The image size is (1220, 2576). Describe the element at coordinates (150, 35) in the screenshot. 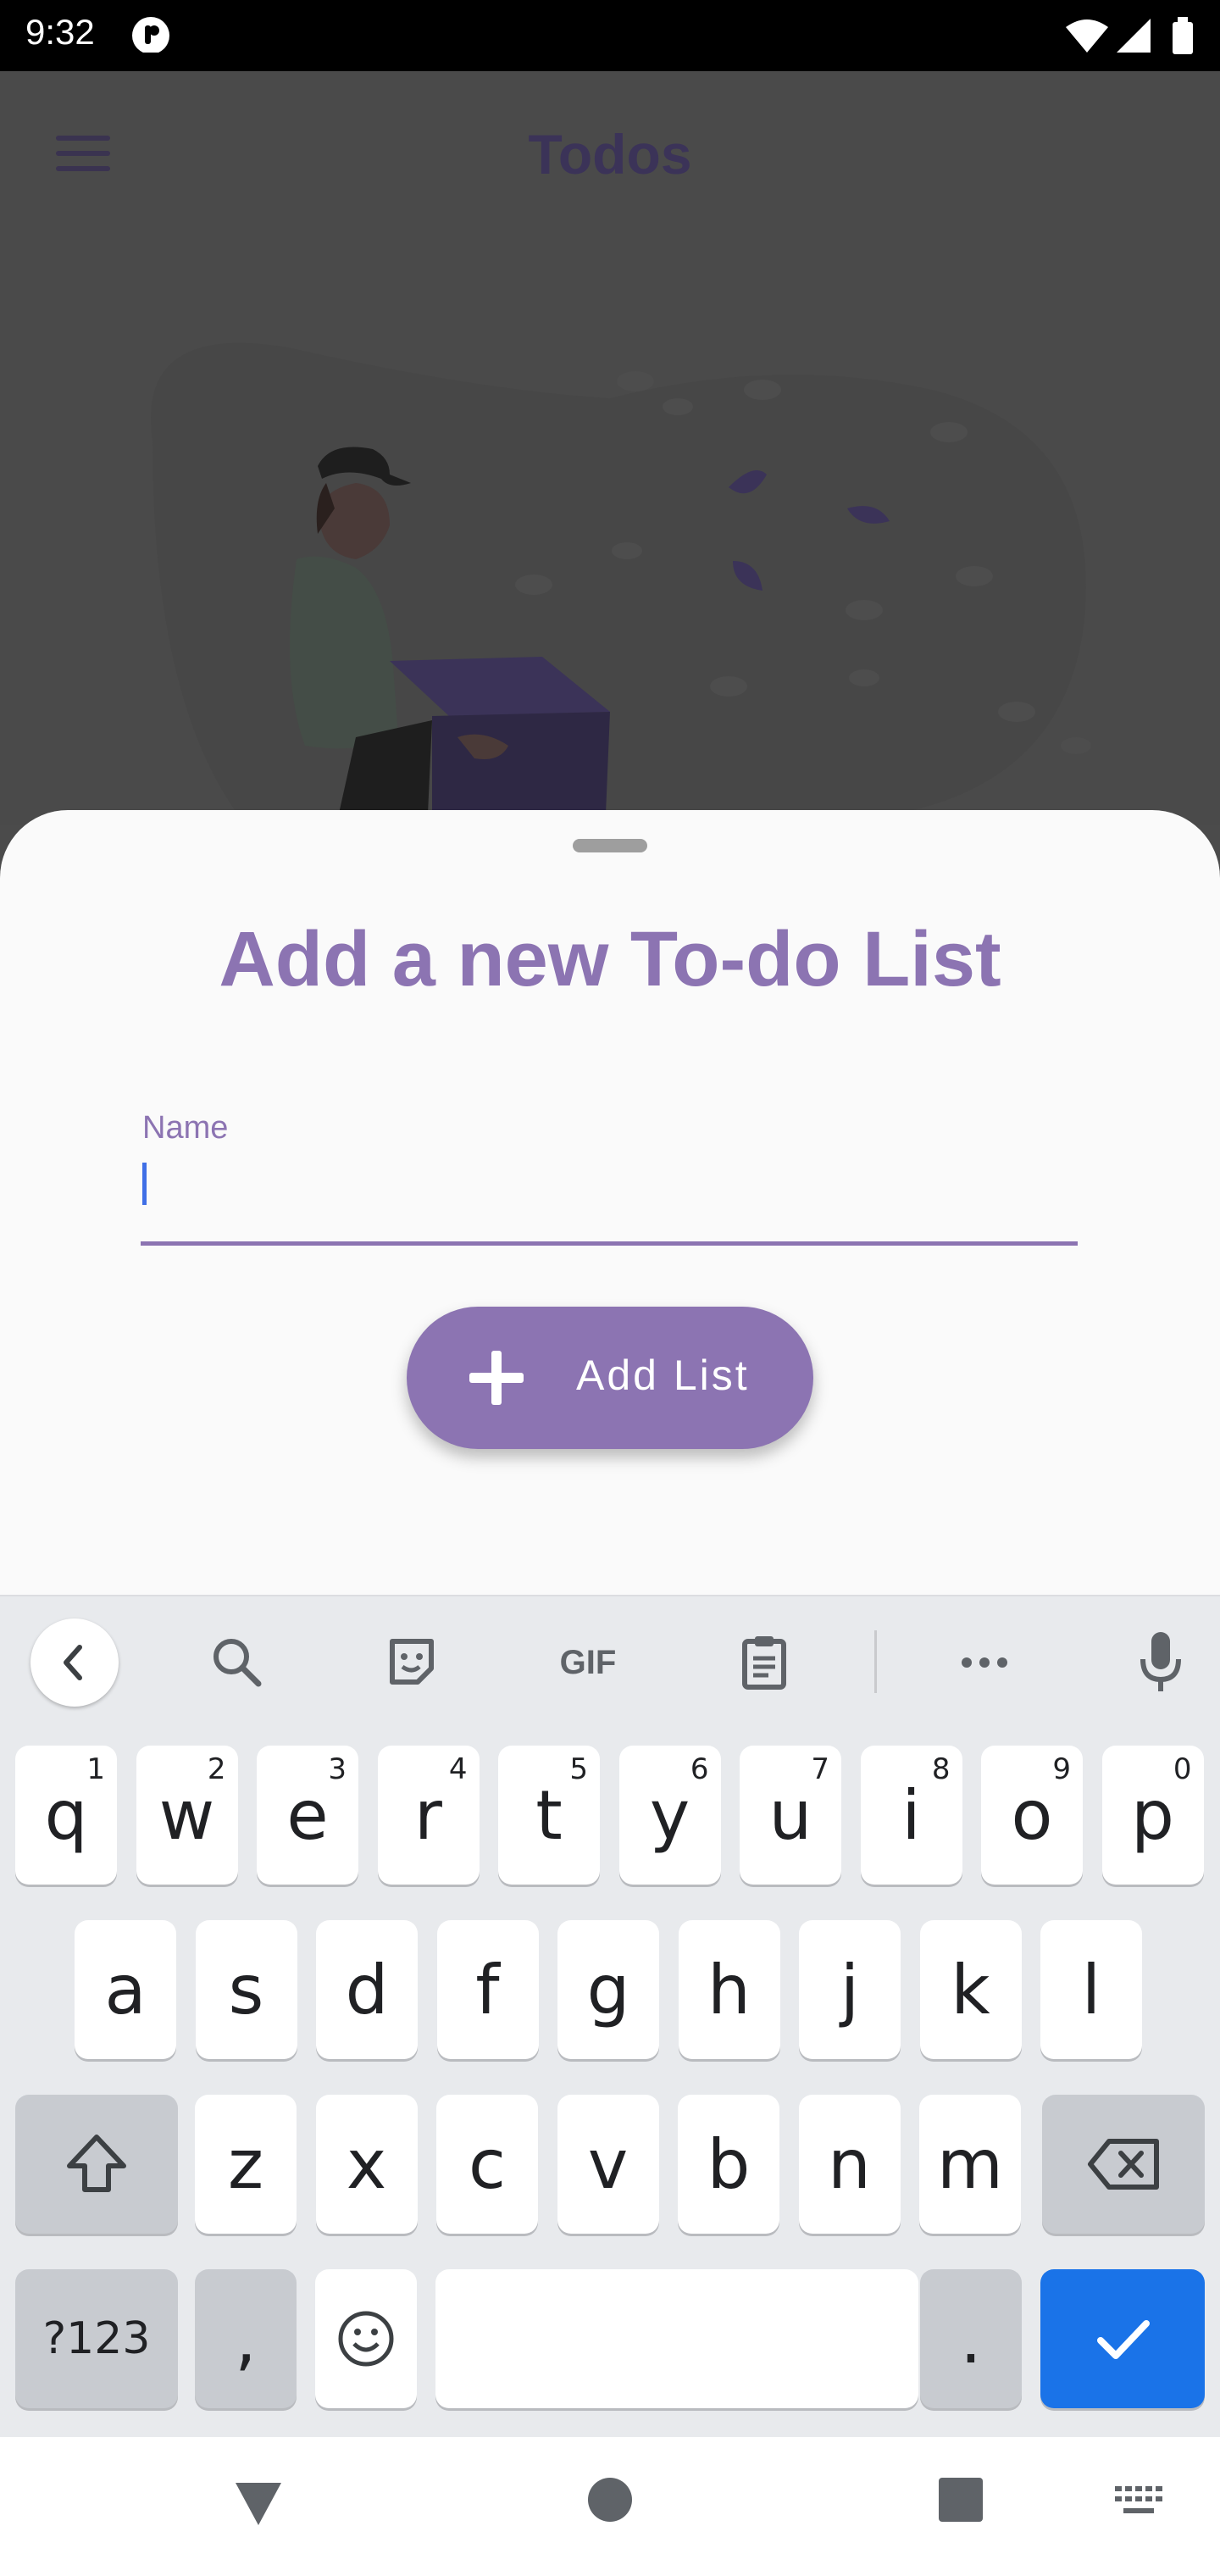

I see `app-notification-icon` at that location.